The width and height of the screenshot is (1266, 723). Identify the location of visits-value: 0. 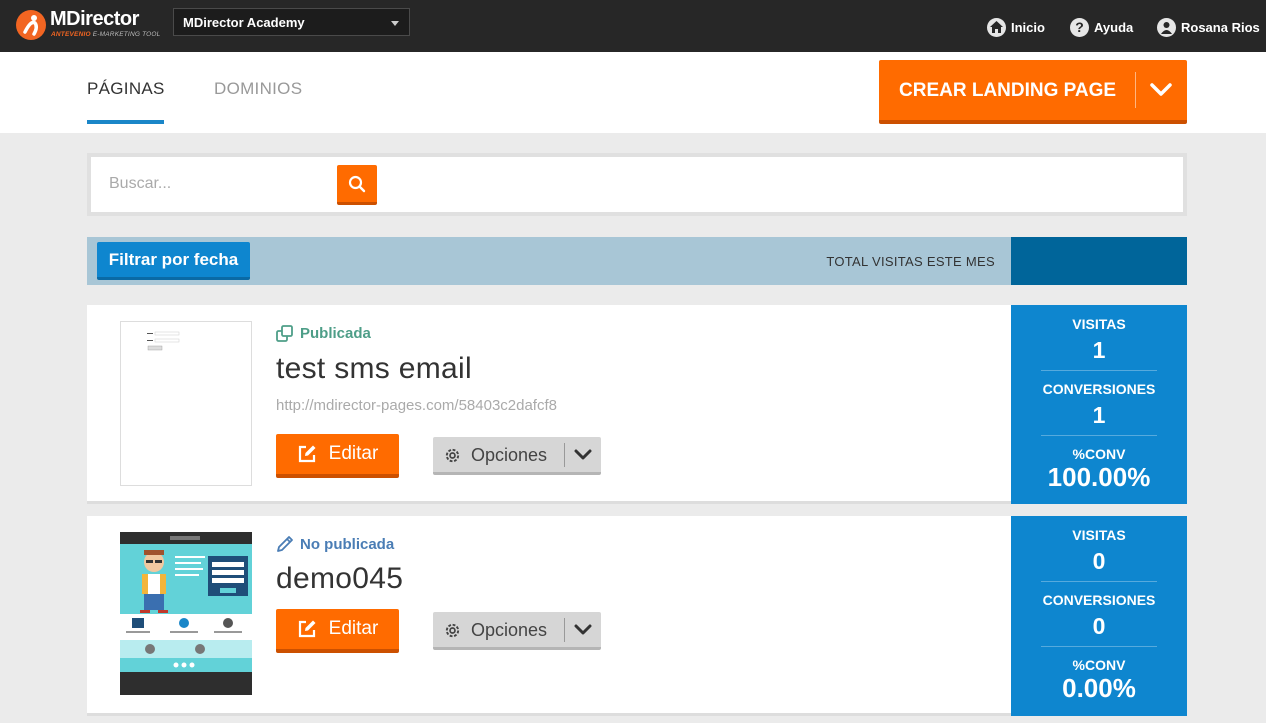
(1099, 561).